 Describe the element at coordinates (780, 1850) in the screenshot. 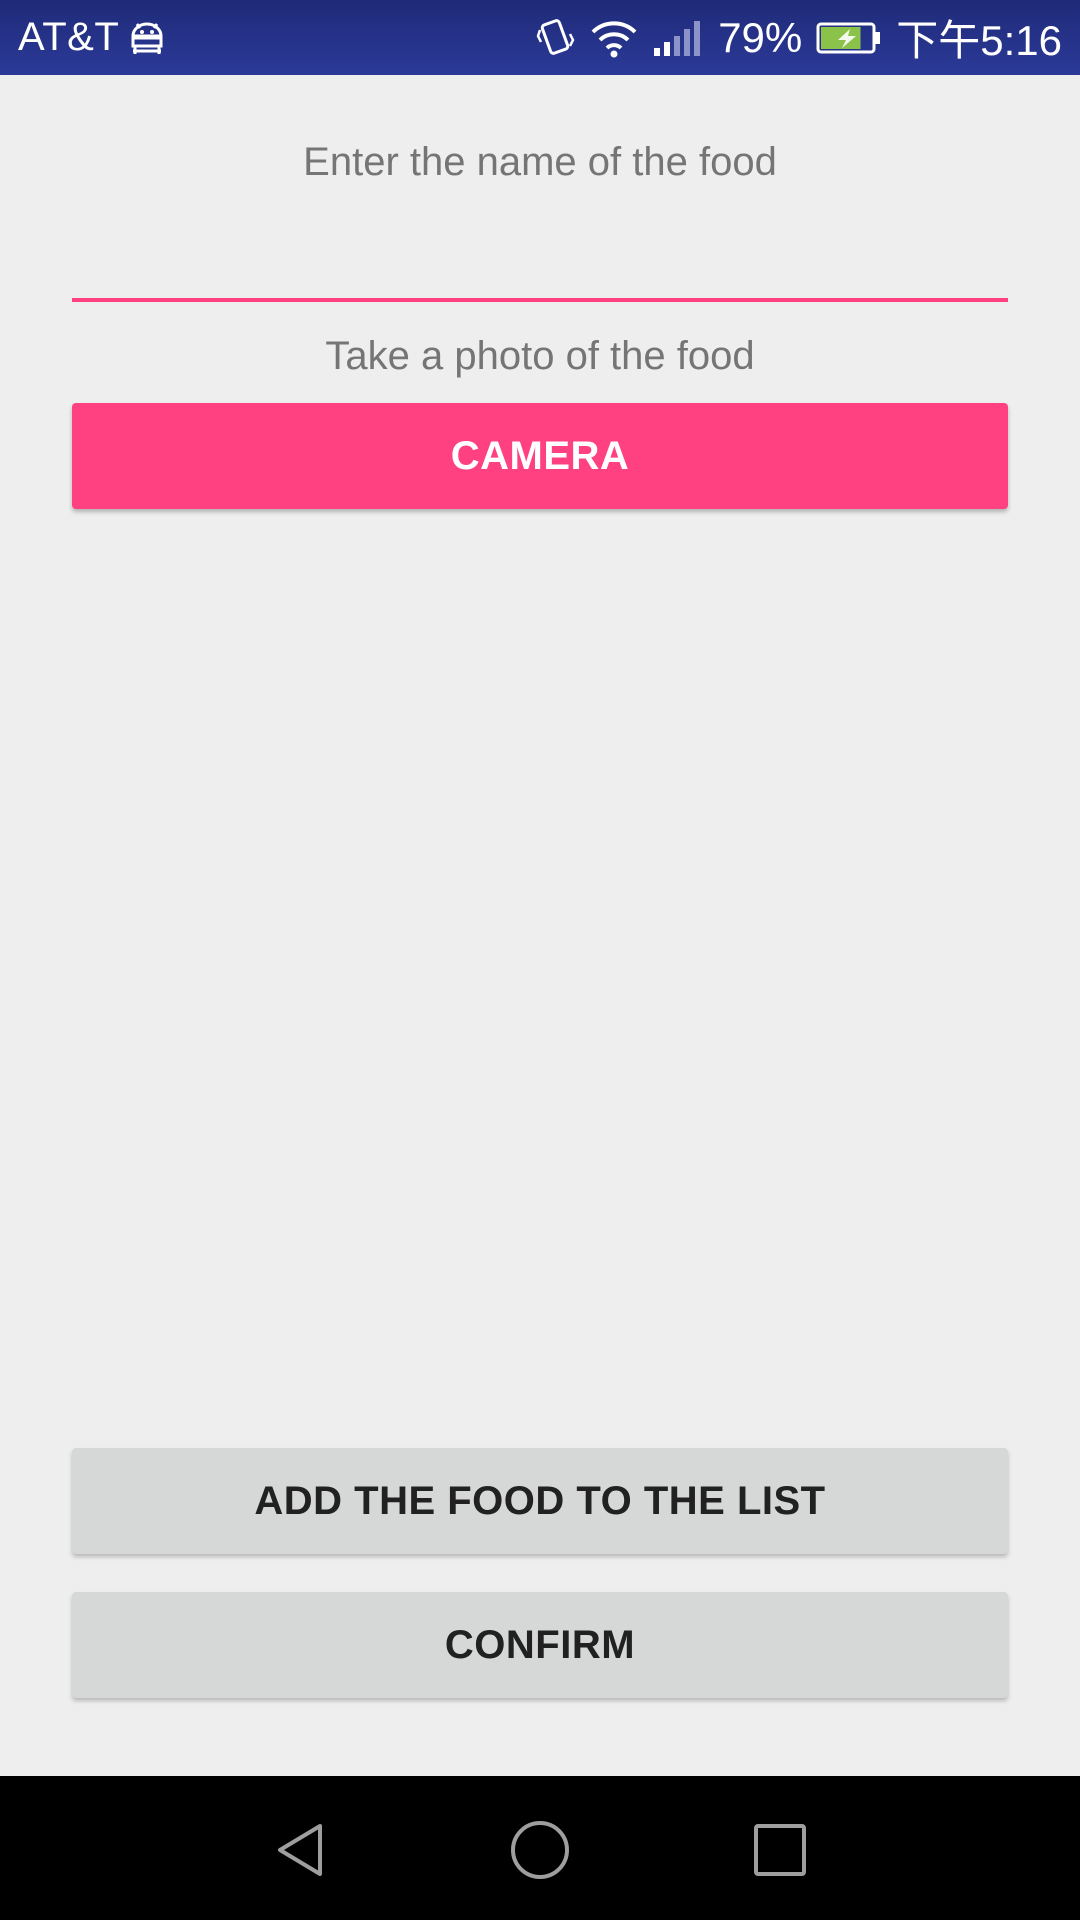

I see `recent-apps-icon` at that location.